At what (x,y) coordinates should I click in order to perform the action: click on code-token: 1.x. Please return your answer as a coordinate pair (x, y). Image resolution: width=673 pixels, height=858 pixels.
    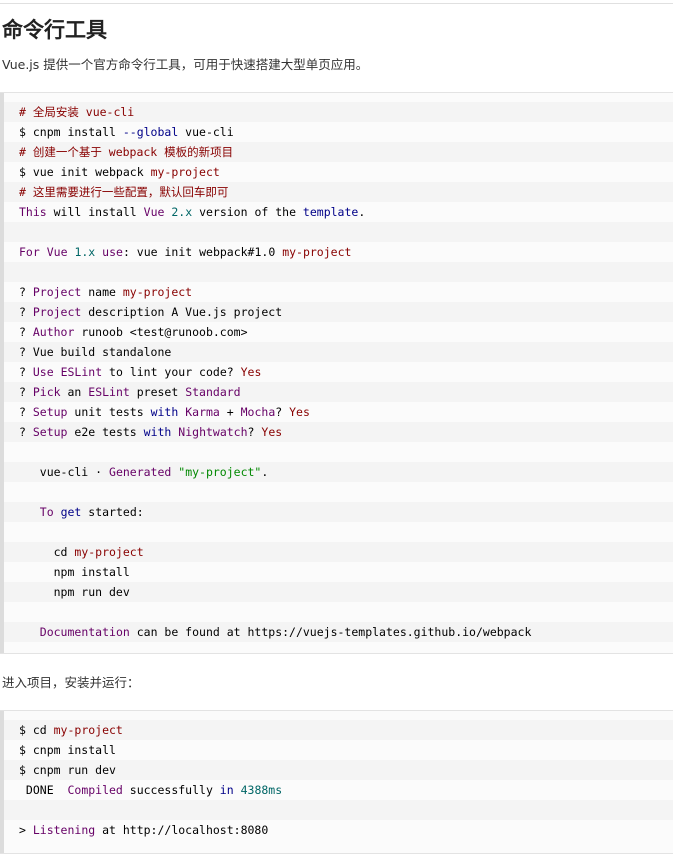
    Looking at the image, I should click on (85, 252).